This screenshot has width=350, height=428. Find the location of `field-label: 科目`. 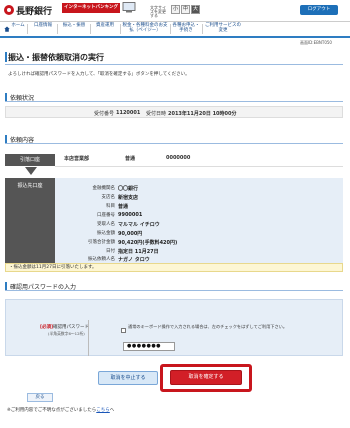

field-label: 科目 is located at coordinates (110, 206).